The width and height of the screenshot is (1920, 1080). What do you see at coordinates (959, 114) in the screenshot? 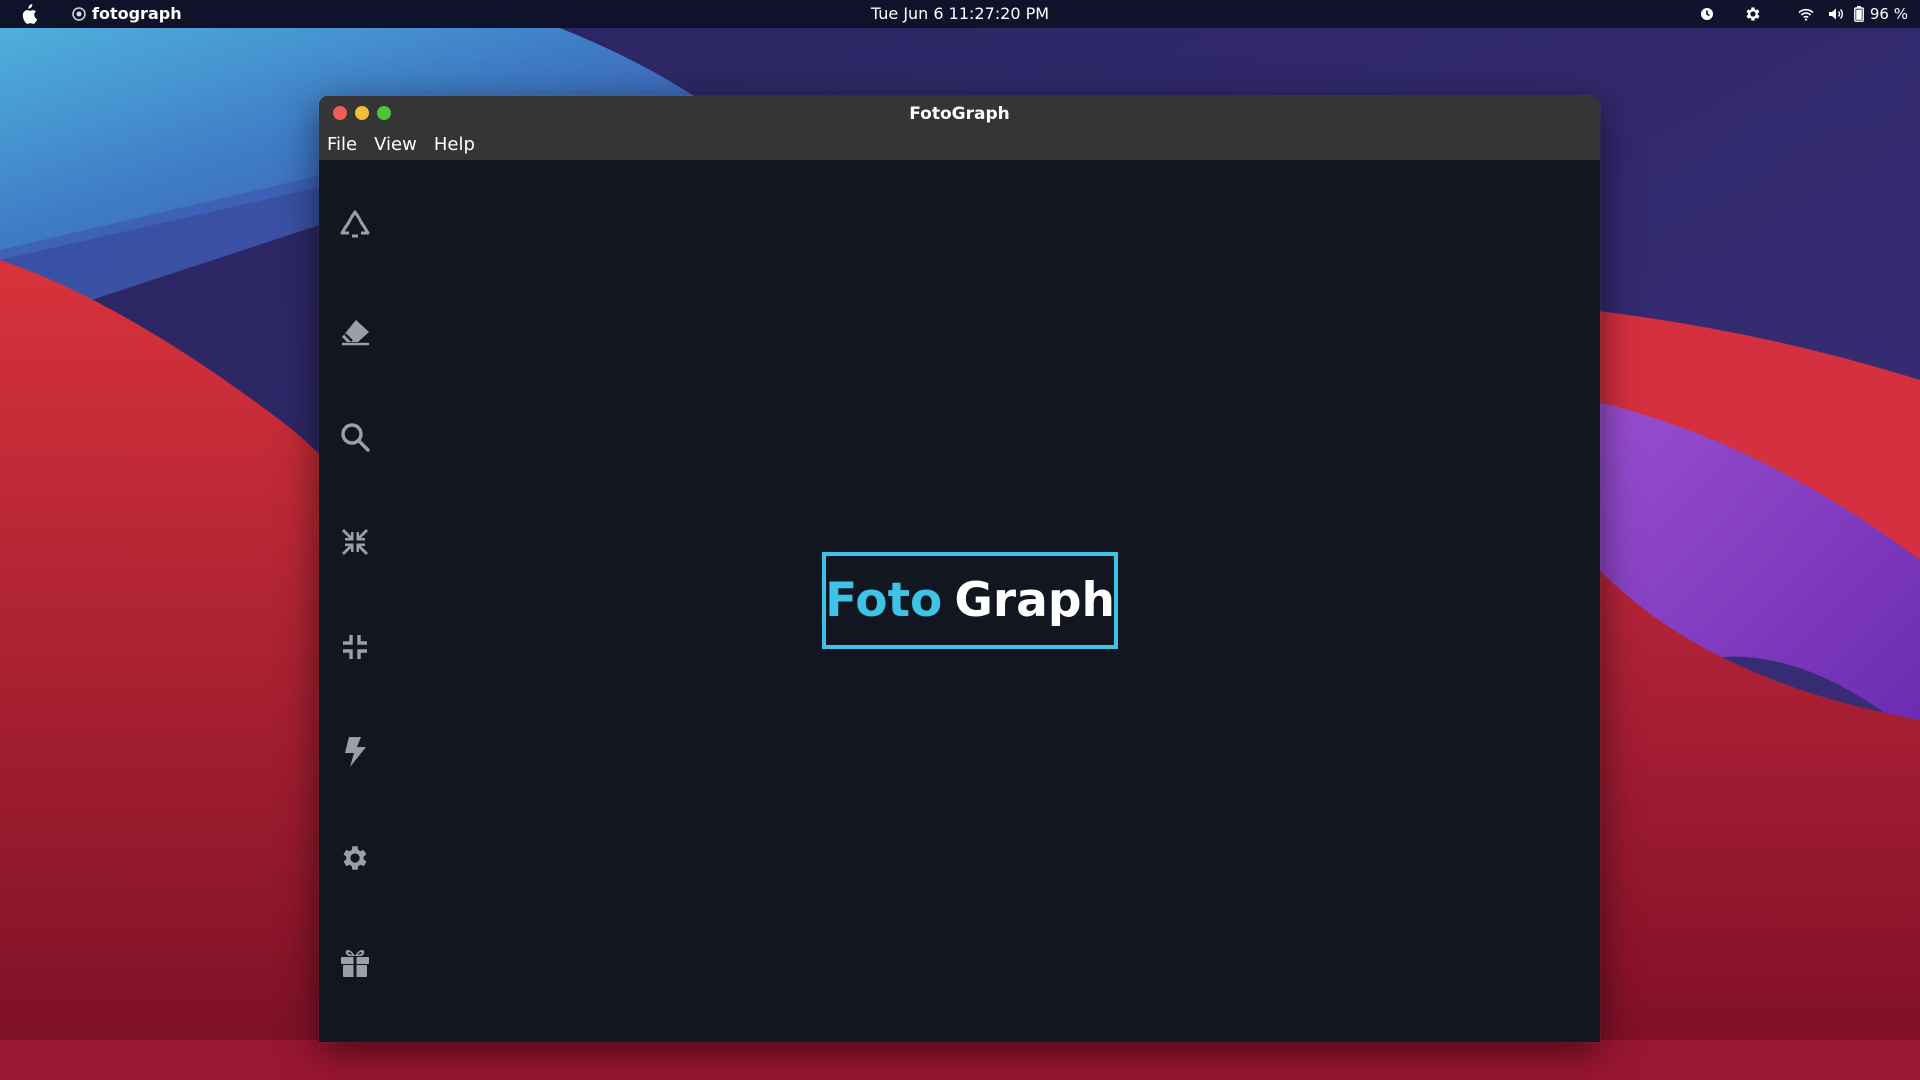
I see `window-title: FotoGraph` at bounding box center [959, 114].